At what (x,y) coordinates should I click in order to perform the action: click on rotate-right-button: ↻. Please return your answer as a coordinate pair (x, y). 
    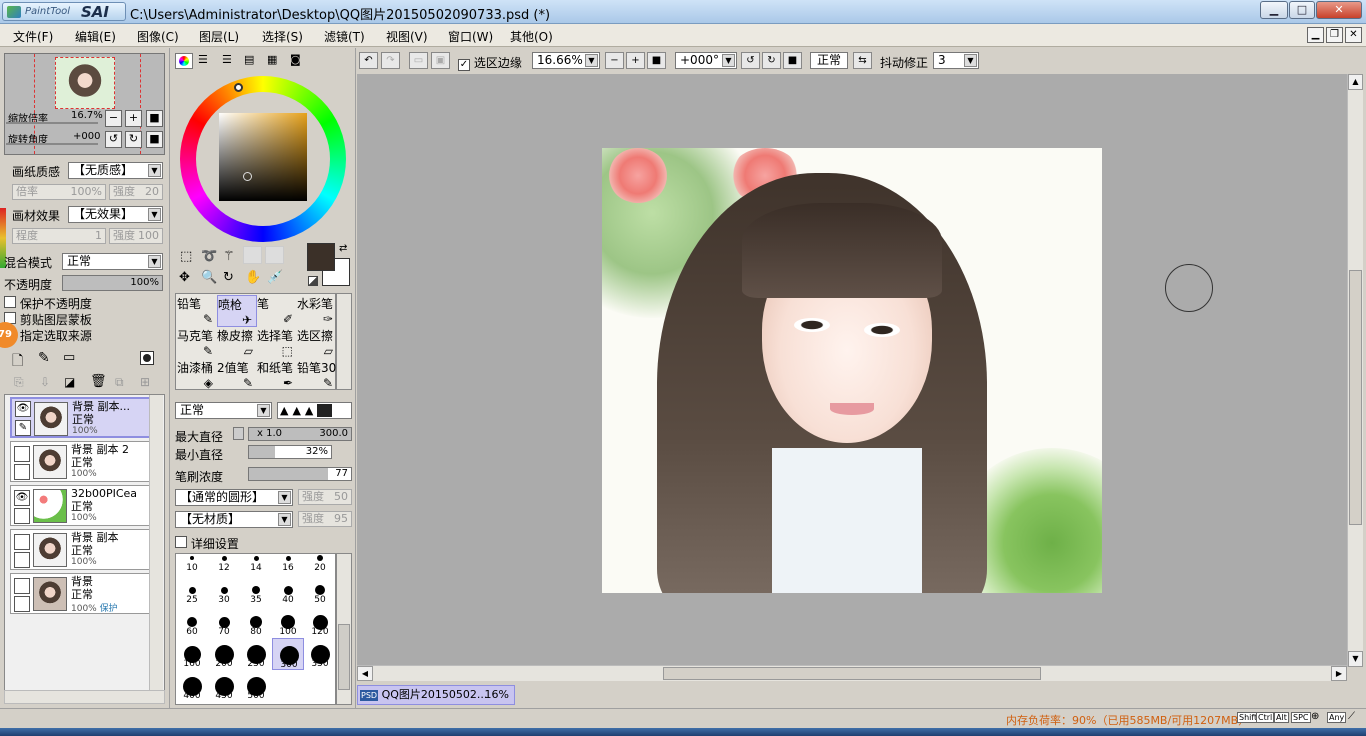
    Looking at the image, I should click on (771, 60).